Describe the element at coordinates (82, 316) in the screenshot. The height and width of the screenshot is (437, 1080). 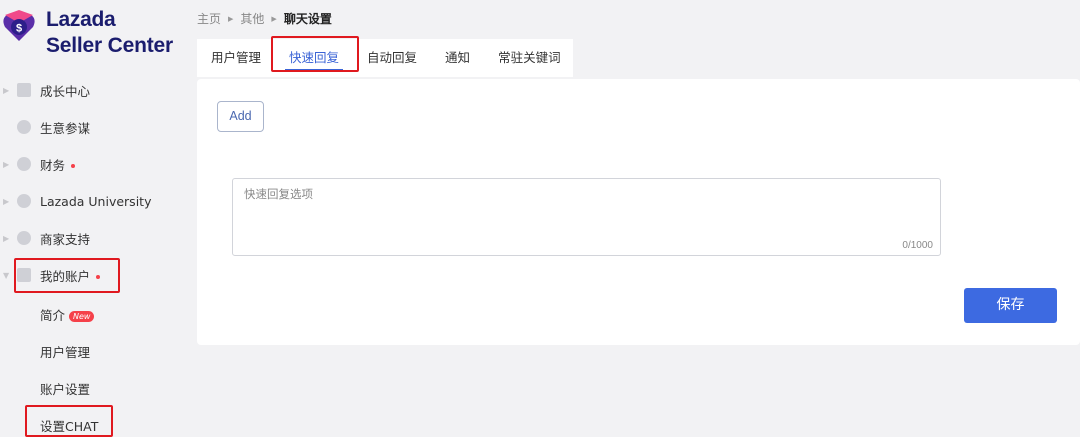
I see `new-badge: New` at that location.